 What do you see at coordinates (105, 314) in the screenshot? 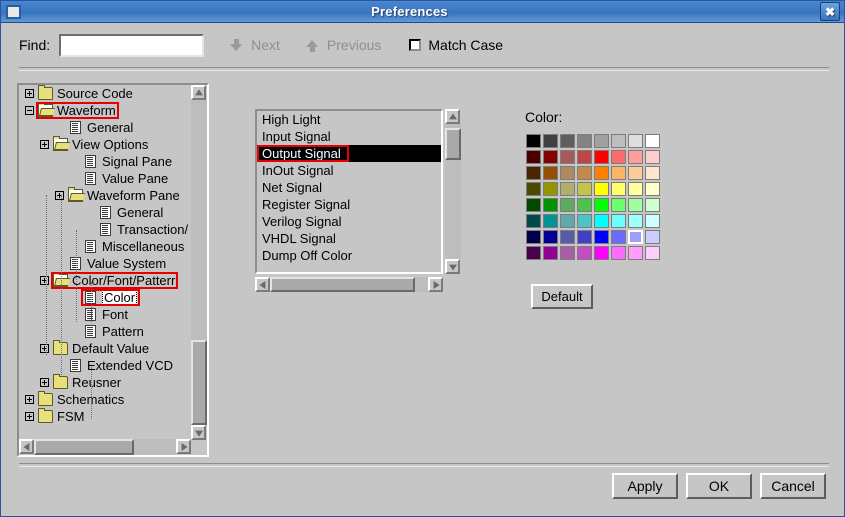
I see `tree-item-font: Font` at bounding box center [105, 314].